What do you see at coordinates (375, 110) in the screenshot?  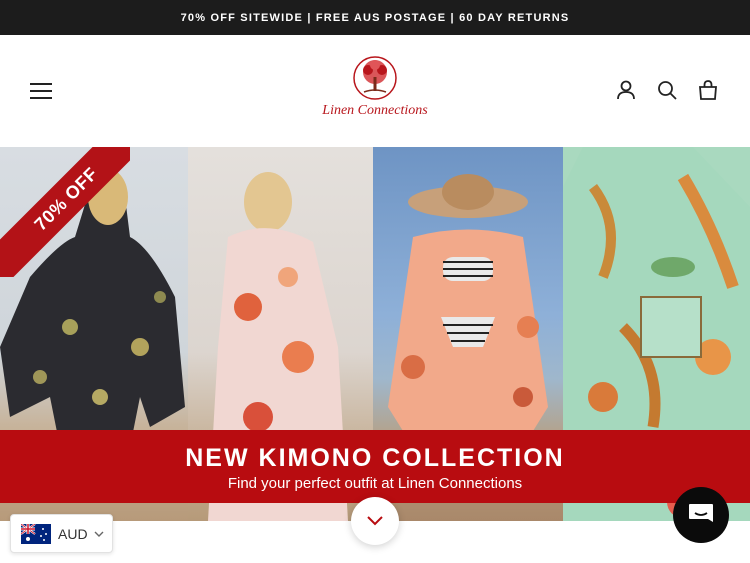 I see `logo-text: Linen Connections` at bounding box center [375, 110].